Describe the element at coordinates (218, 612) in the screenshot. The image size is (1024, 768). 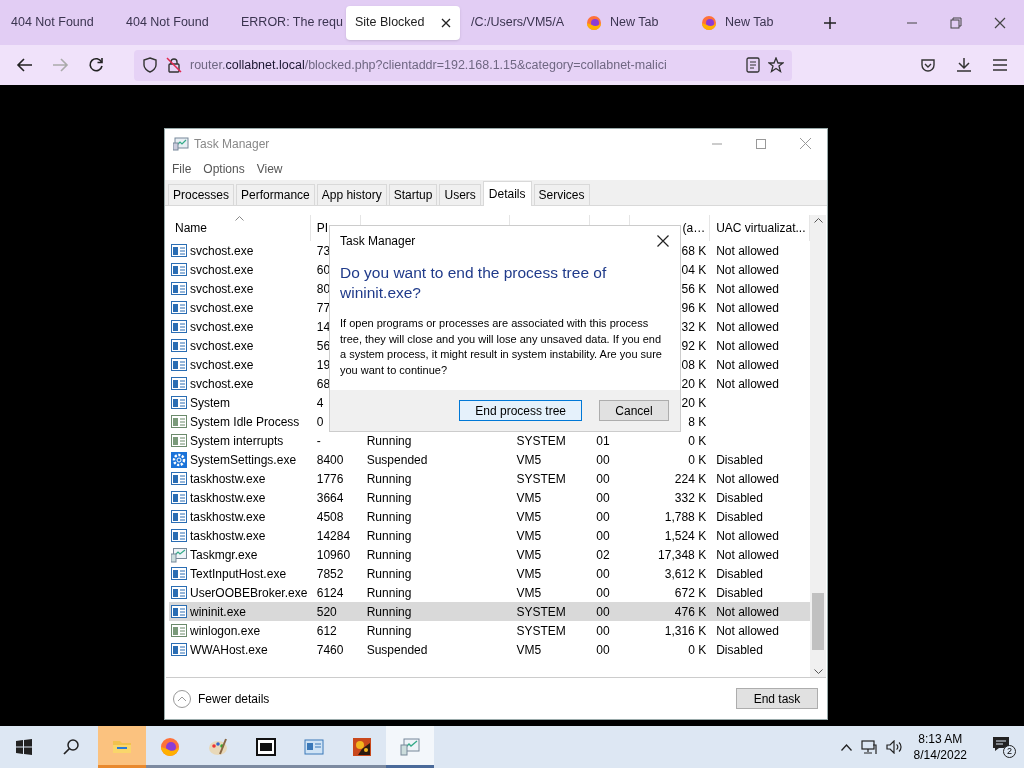
I see `table-cell-text: wininit.exe` at that location.